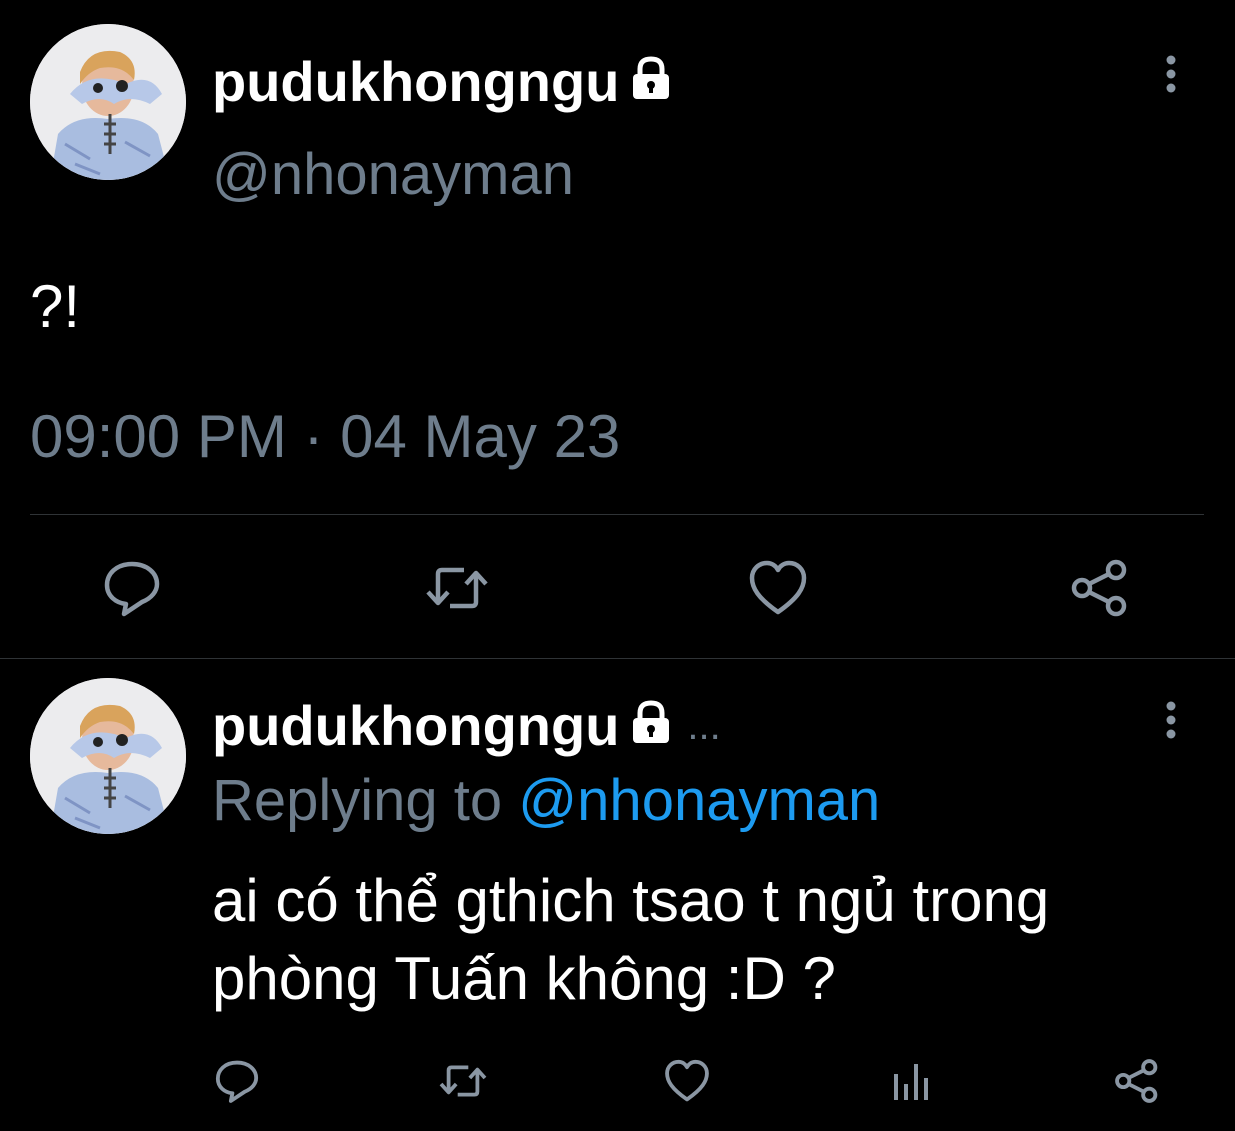 The image size is (1235, 1131). I want to click on tweet-text: ?!, so click(55, 306).